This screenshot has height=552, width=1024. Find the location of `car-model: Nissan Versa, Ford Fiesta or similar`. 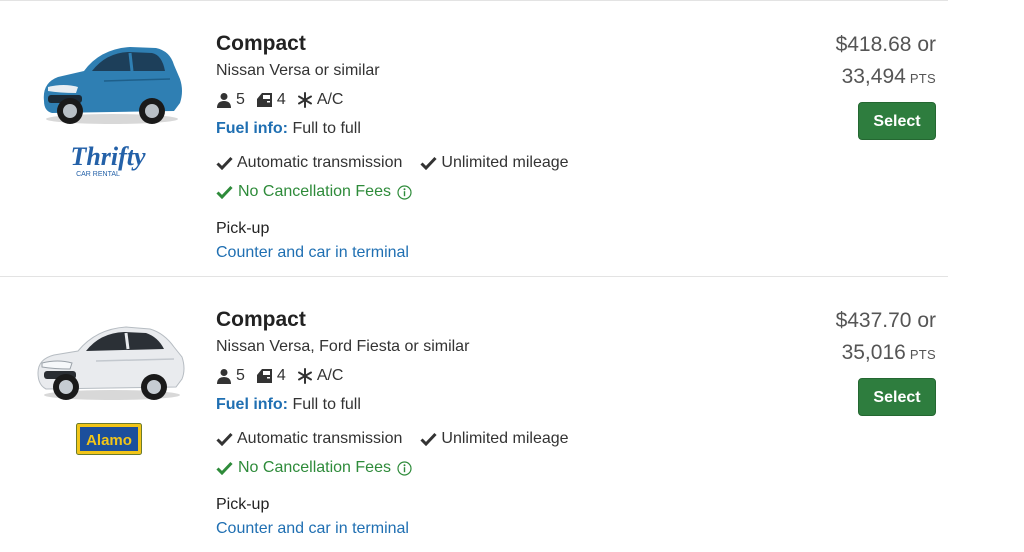

car-model: Nissan Versa, Ford Fiesta or similar is located at coordinates (343, 346).